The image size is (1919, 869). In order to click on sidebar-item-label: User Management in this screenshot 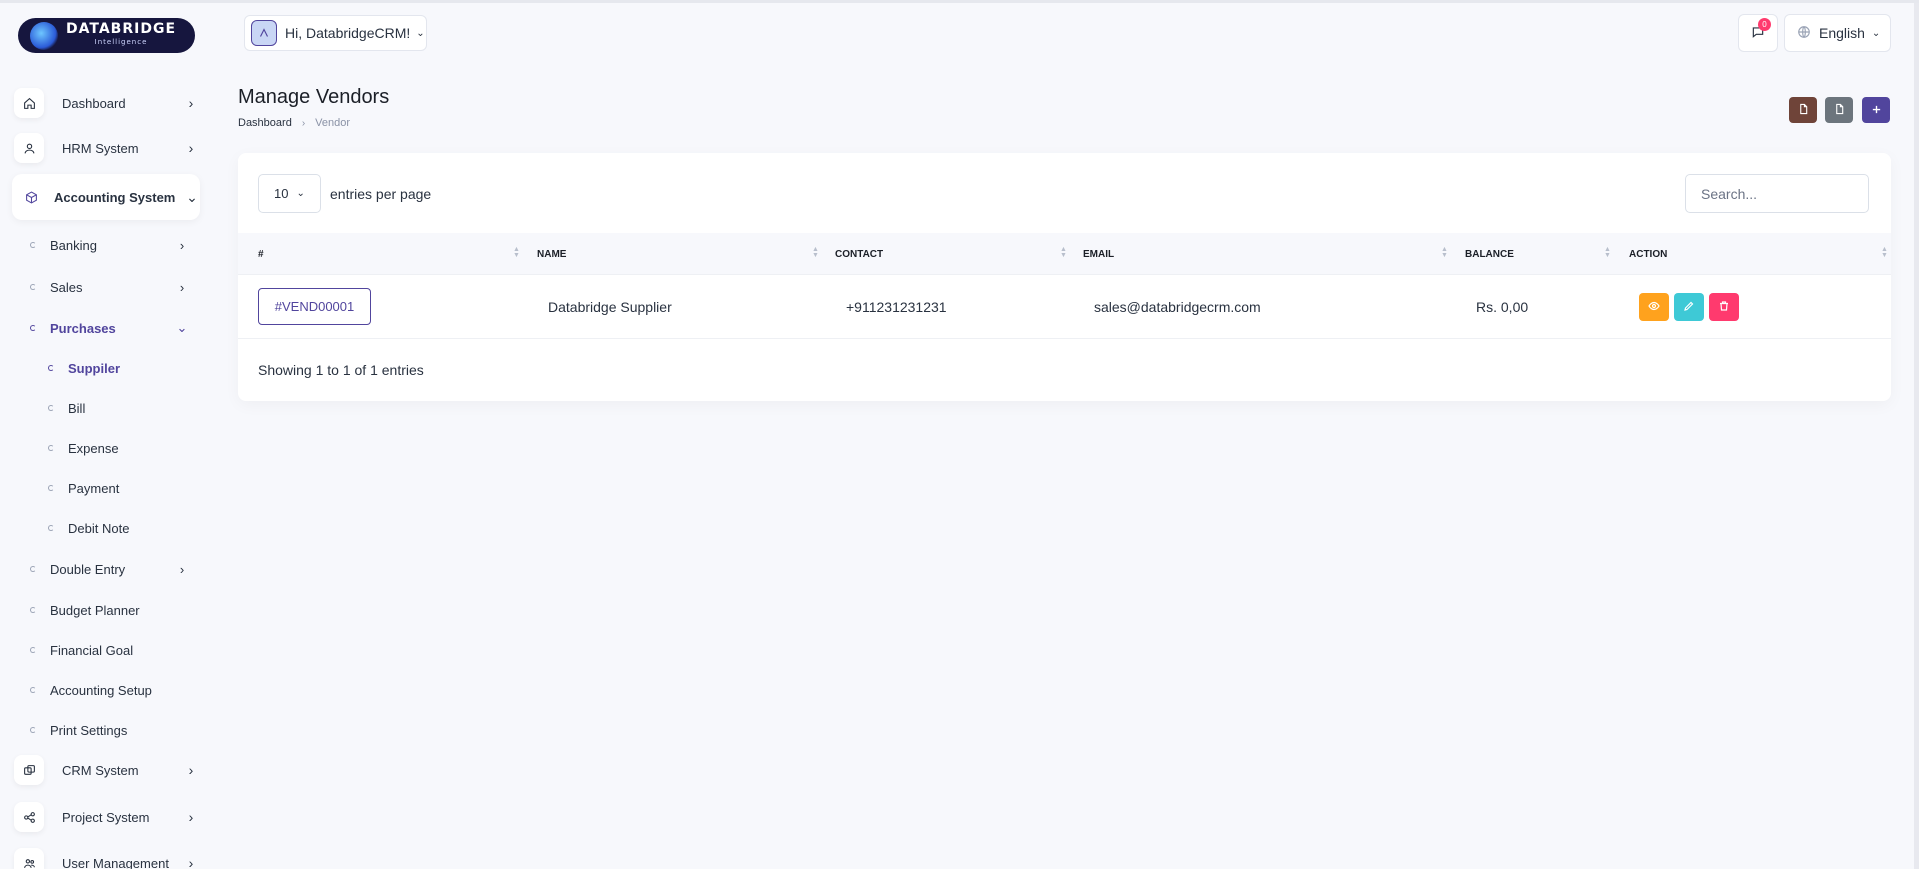, I will do `click(115, 862)`.